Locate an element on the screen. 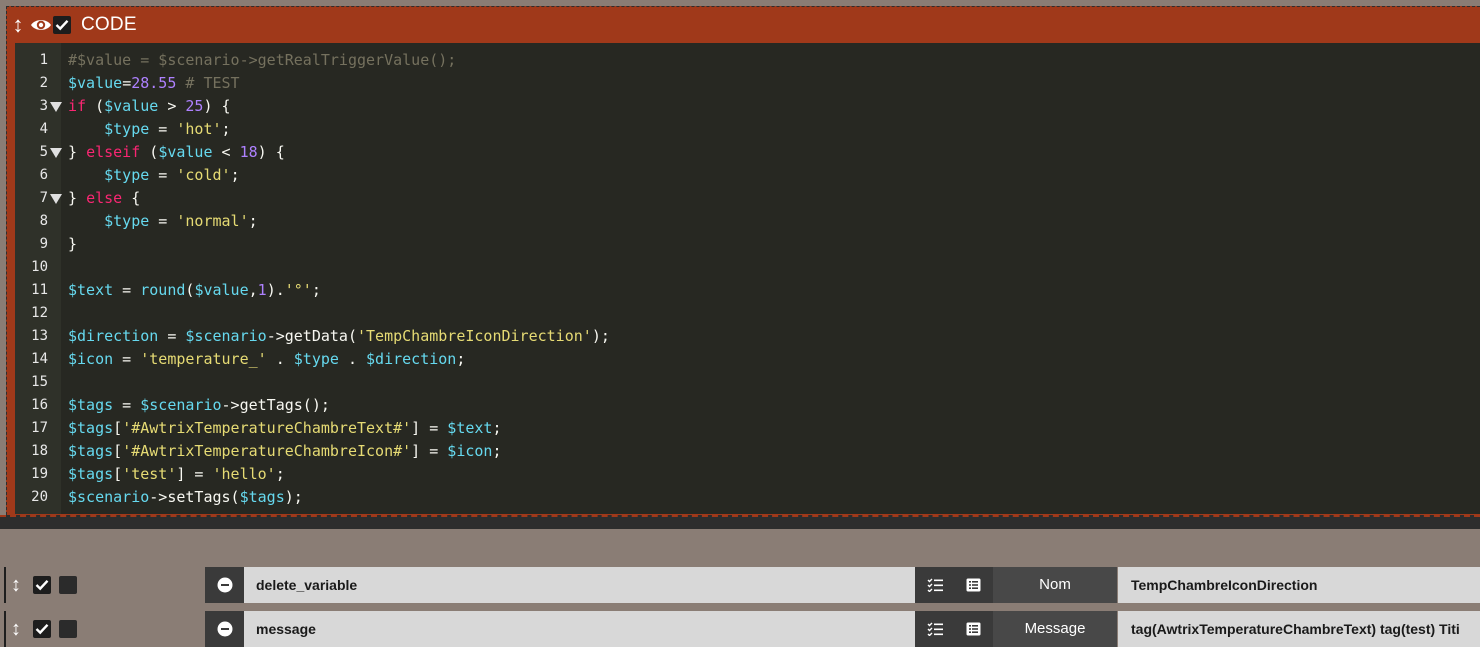 The height and width of the screenshot is (647, 1480). line-number: 6 is located at coordinates (43, 175).